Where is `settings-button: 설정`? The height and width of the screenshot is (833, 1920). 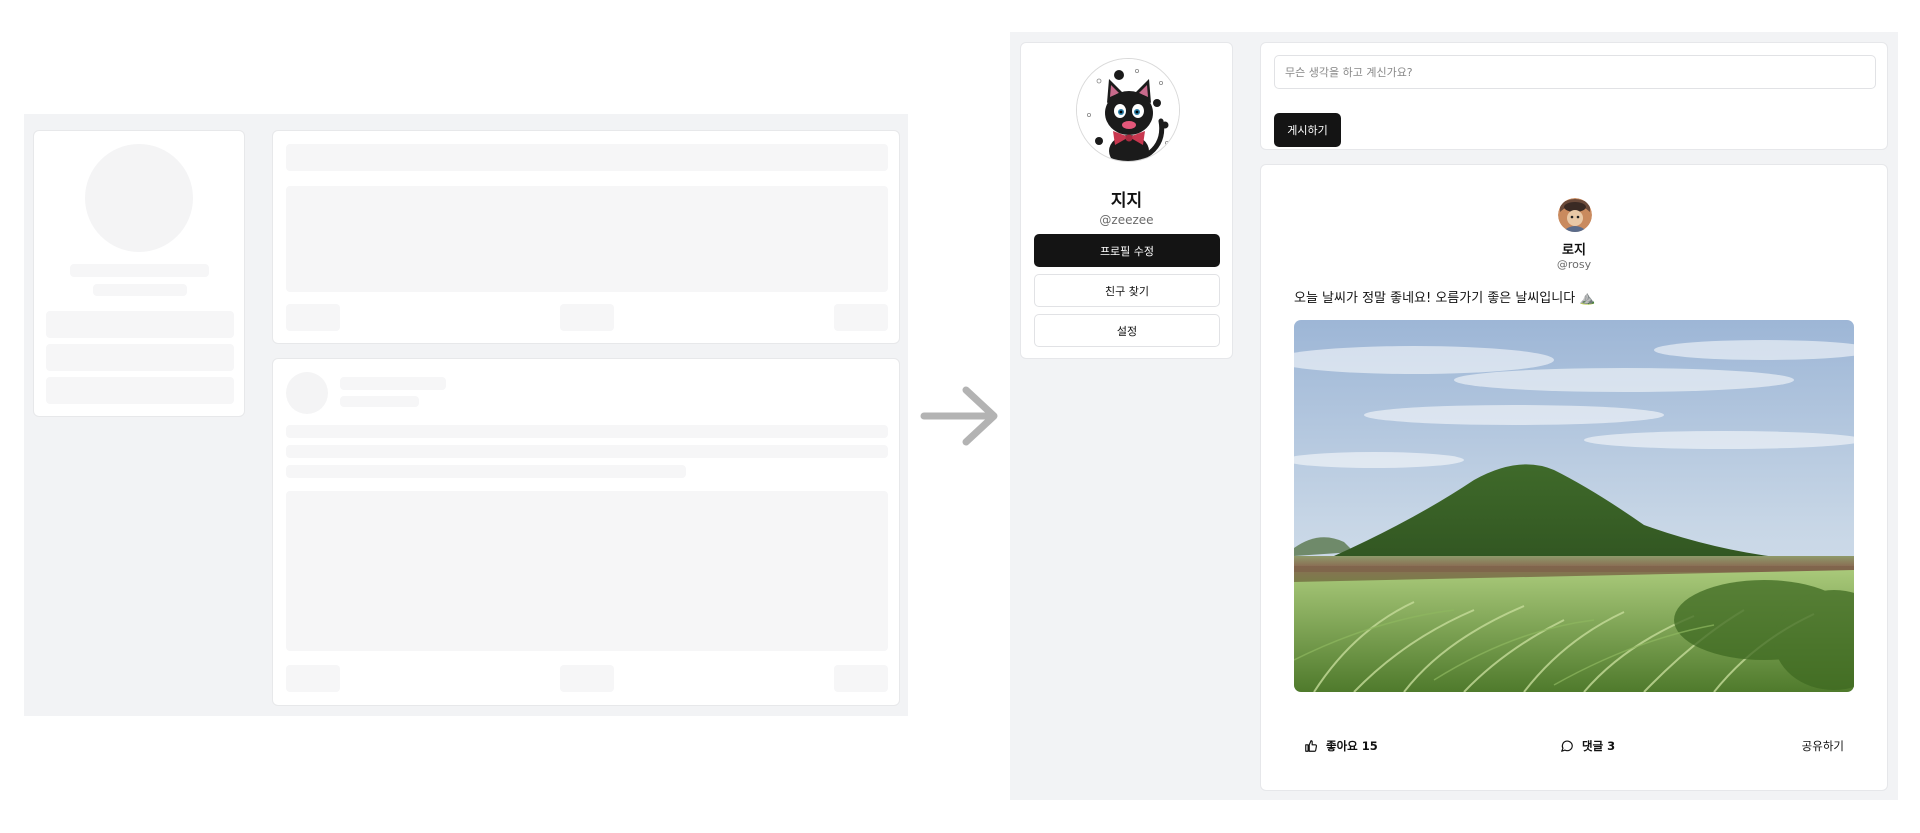 settings-button: 설정 is located at coordinates (1127, 330).